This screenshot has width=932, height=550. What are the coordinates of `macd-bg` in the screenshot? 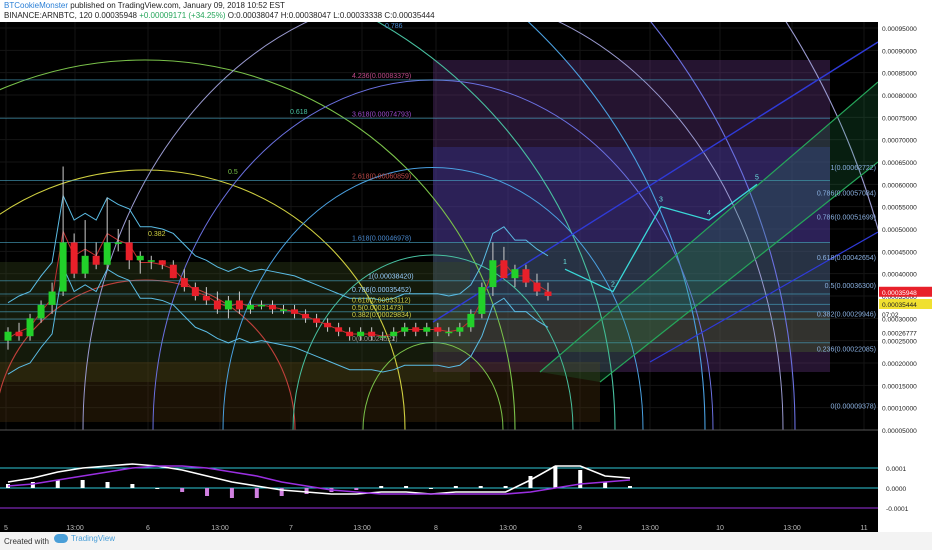 It's located at (439, 482).